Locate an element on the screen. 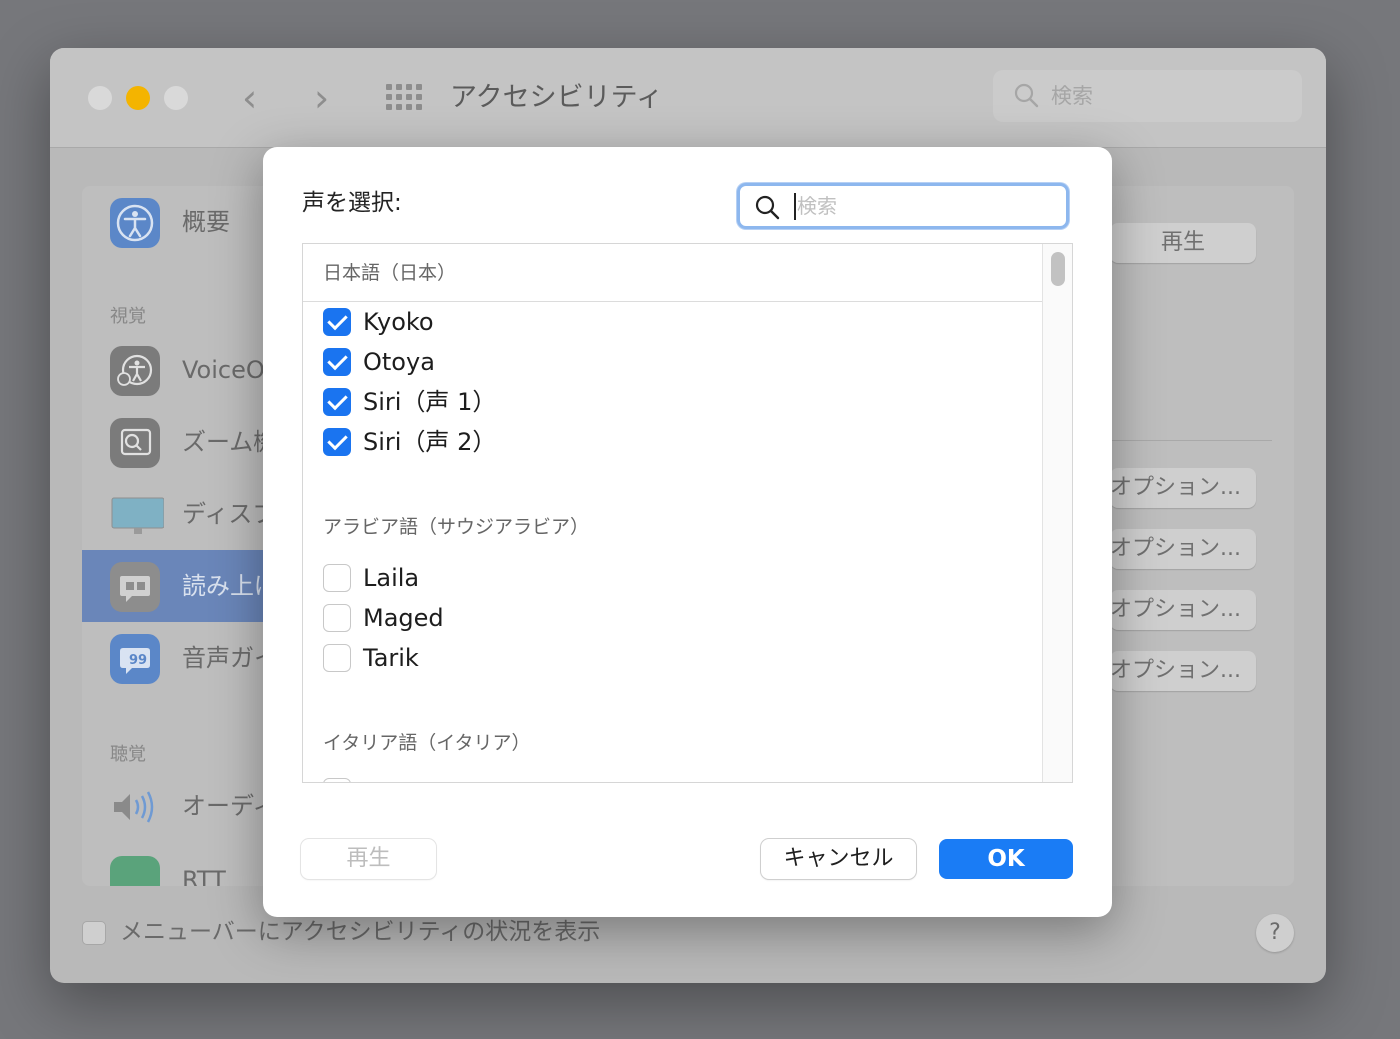  voice-guide-icon: 99 is located at coordinates (135, 659).